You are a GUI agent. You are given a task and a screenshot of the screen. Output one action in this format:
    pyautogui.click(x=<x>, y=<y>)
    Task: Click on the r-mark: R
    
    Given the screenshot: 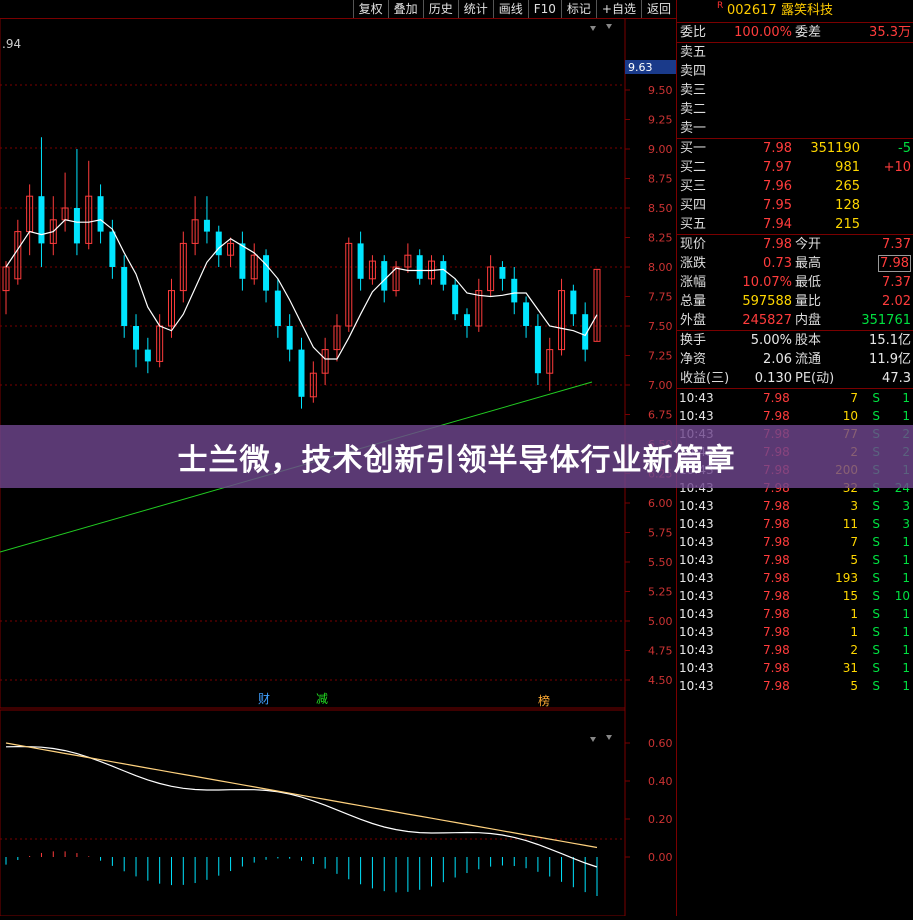 What is the action you would take?
    pyautogui.click(x=720, y=6)
    